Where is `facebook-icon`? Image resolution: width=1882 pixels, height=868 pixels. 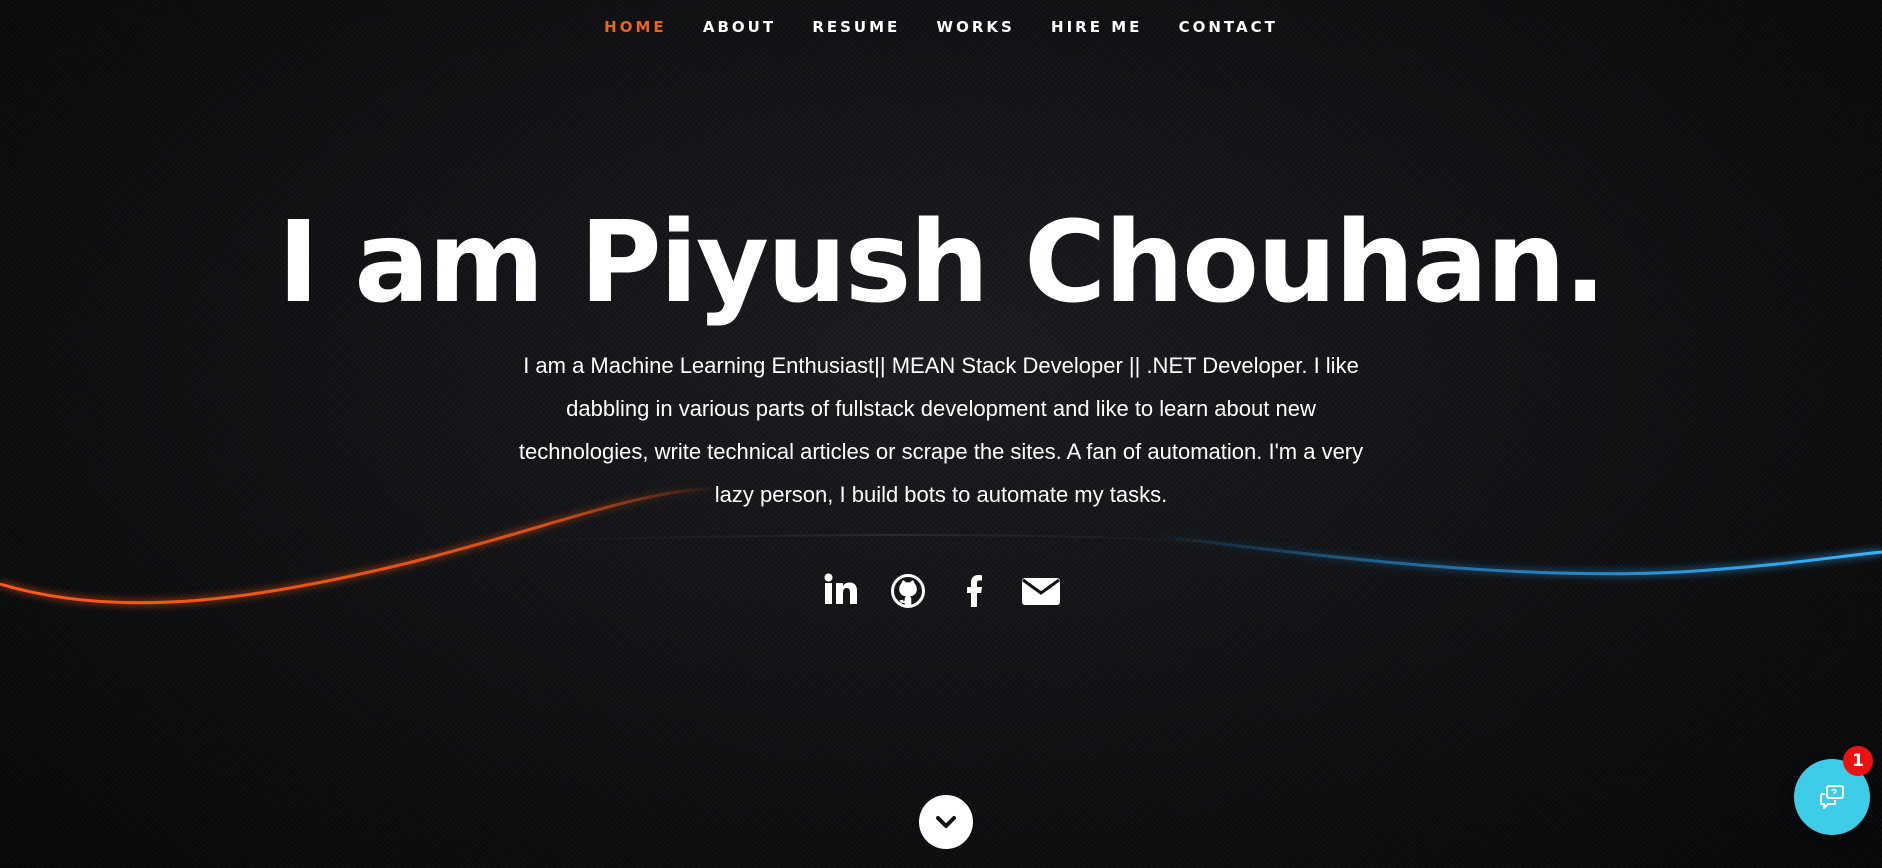 facebook-icon is located at coordinates (975, 591).